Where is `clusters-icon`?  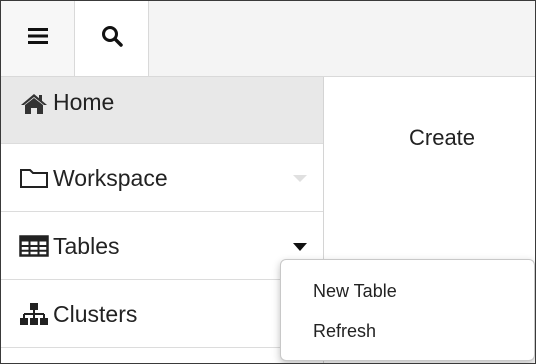 clusters-icon is located at coordinates (34, 314).